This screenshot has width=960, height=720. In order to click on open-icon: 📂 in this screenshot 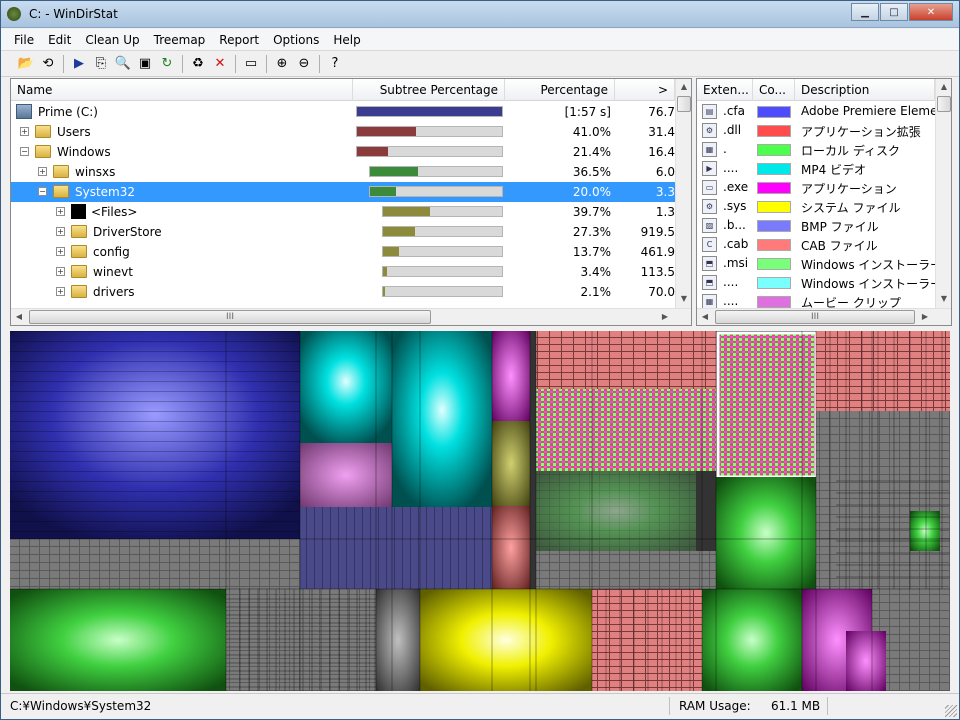, I will do `click(26, 64)`.